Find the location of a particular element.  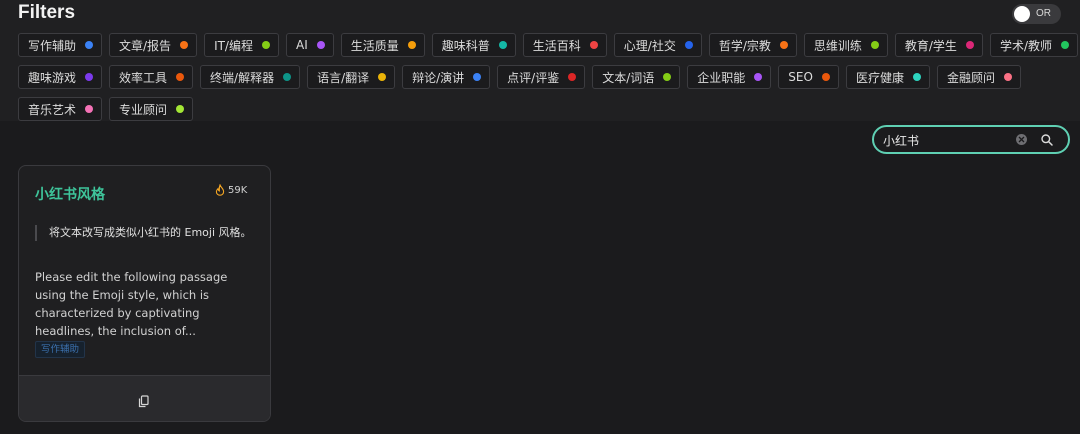

filter-tag-label: 音乐艺术 is located at coordinates (52, 109).